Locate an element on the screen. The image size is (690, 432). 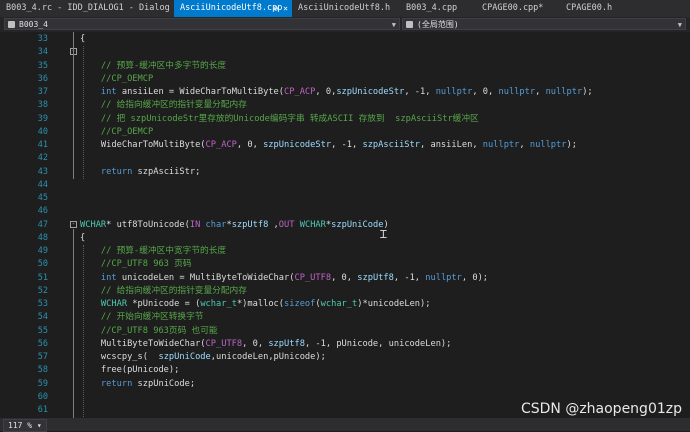
line-number: 60 is located at coordinates (42, 396).